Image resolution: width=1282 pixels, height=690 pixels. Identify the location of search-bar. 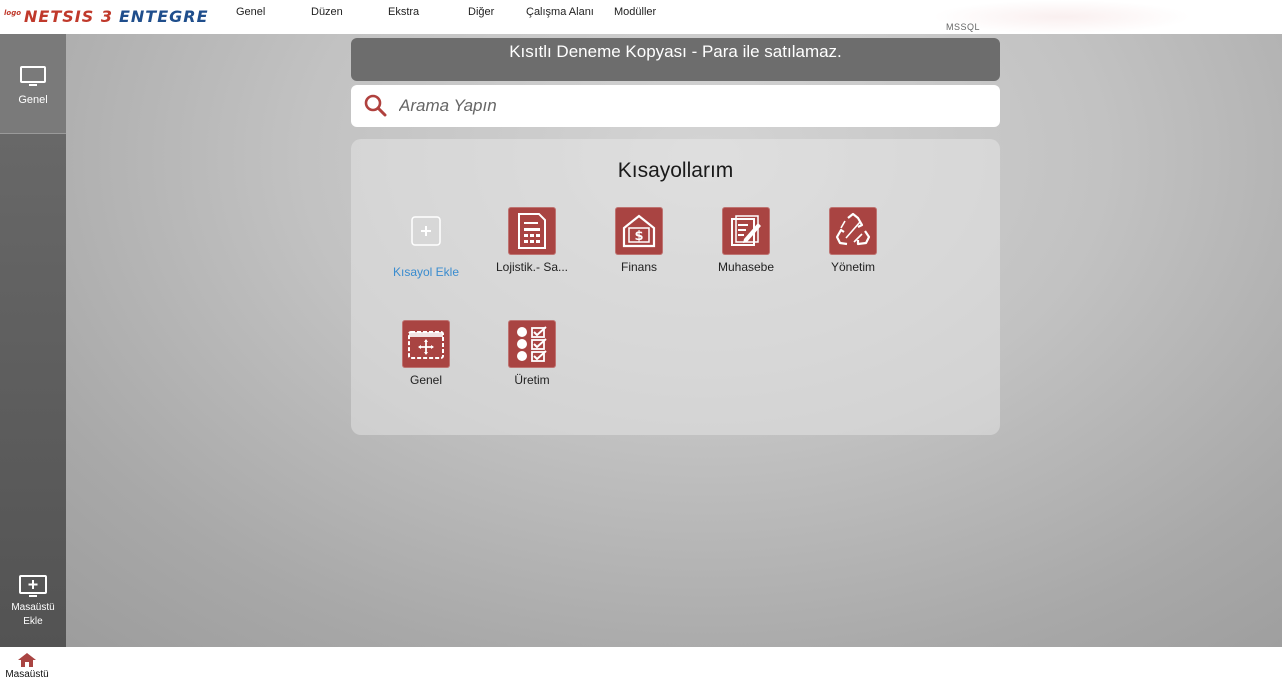
(675, 106).